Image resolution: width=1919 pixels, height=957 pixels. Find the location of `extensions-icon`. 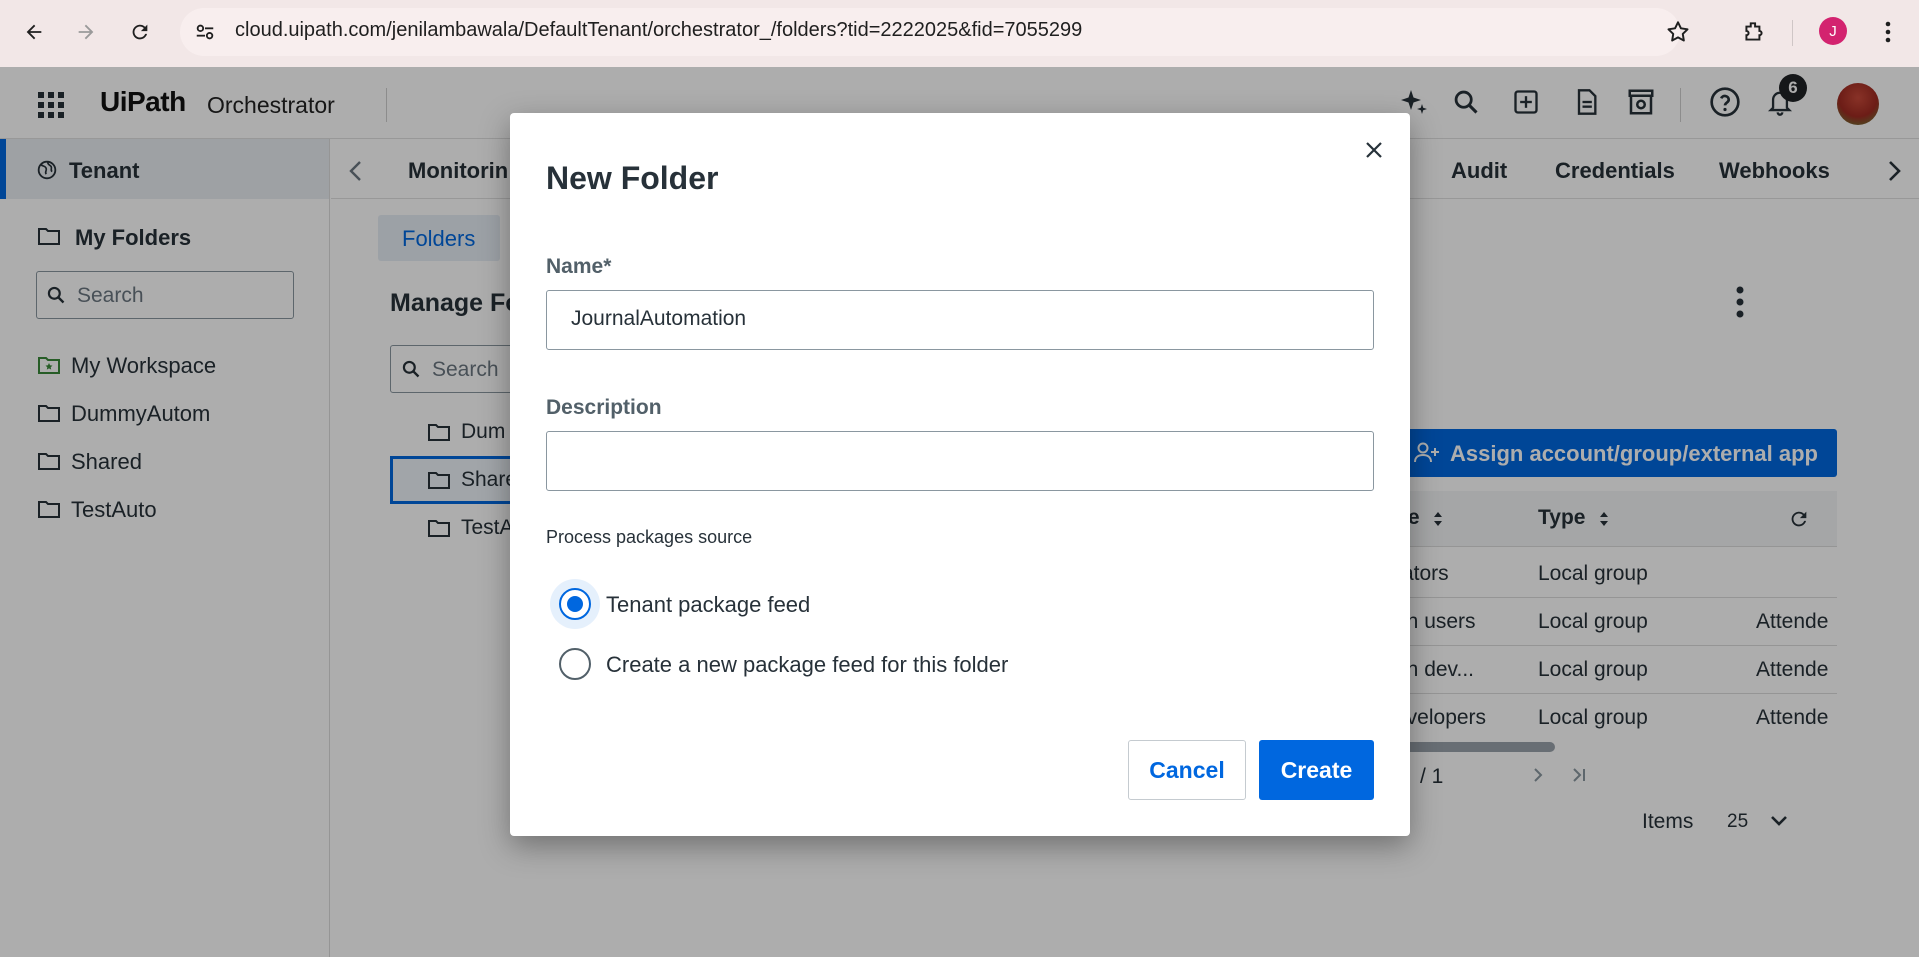

extensions-icon is located at coordinates (1754, 32).